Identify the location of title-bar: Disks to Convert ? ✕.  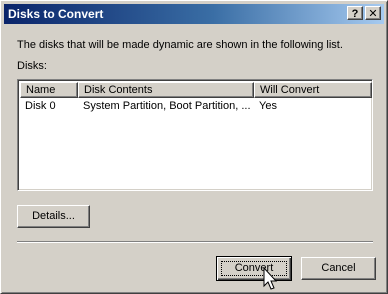
(194, 14).